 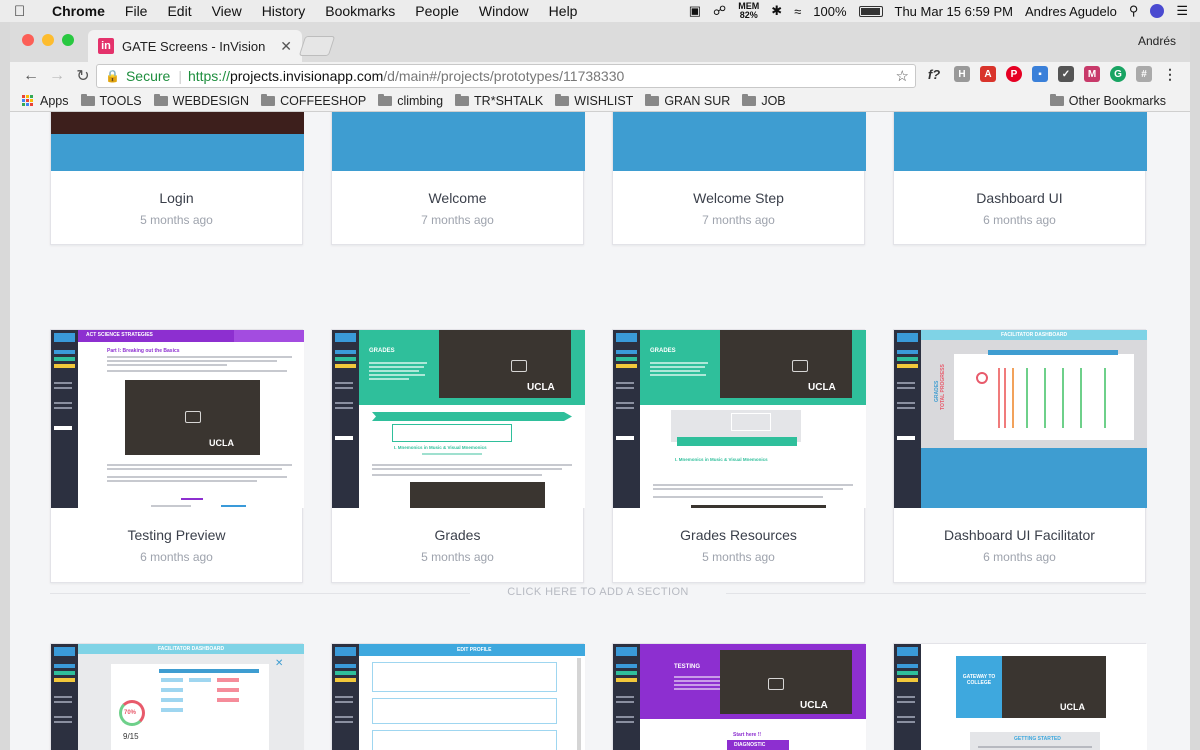 What do you see at coordinates (1020, 178) in the screenshot?
I see `screen-card-dashboard-ui: Dashboard UI 6 months ago` at bounding box center [1020, 178].